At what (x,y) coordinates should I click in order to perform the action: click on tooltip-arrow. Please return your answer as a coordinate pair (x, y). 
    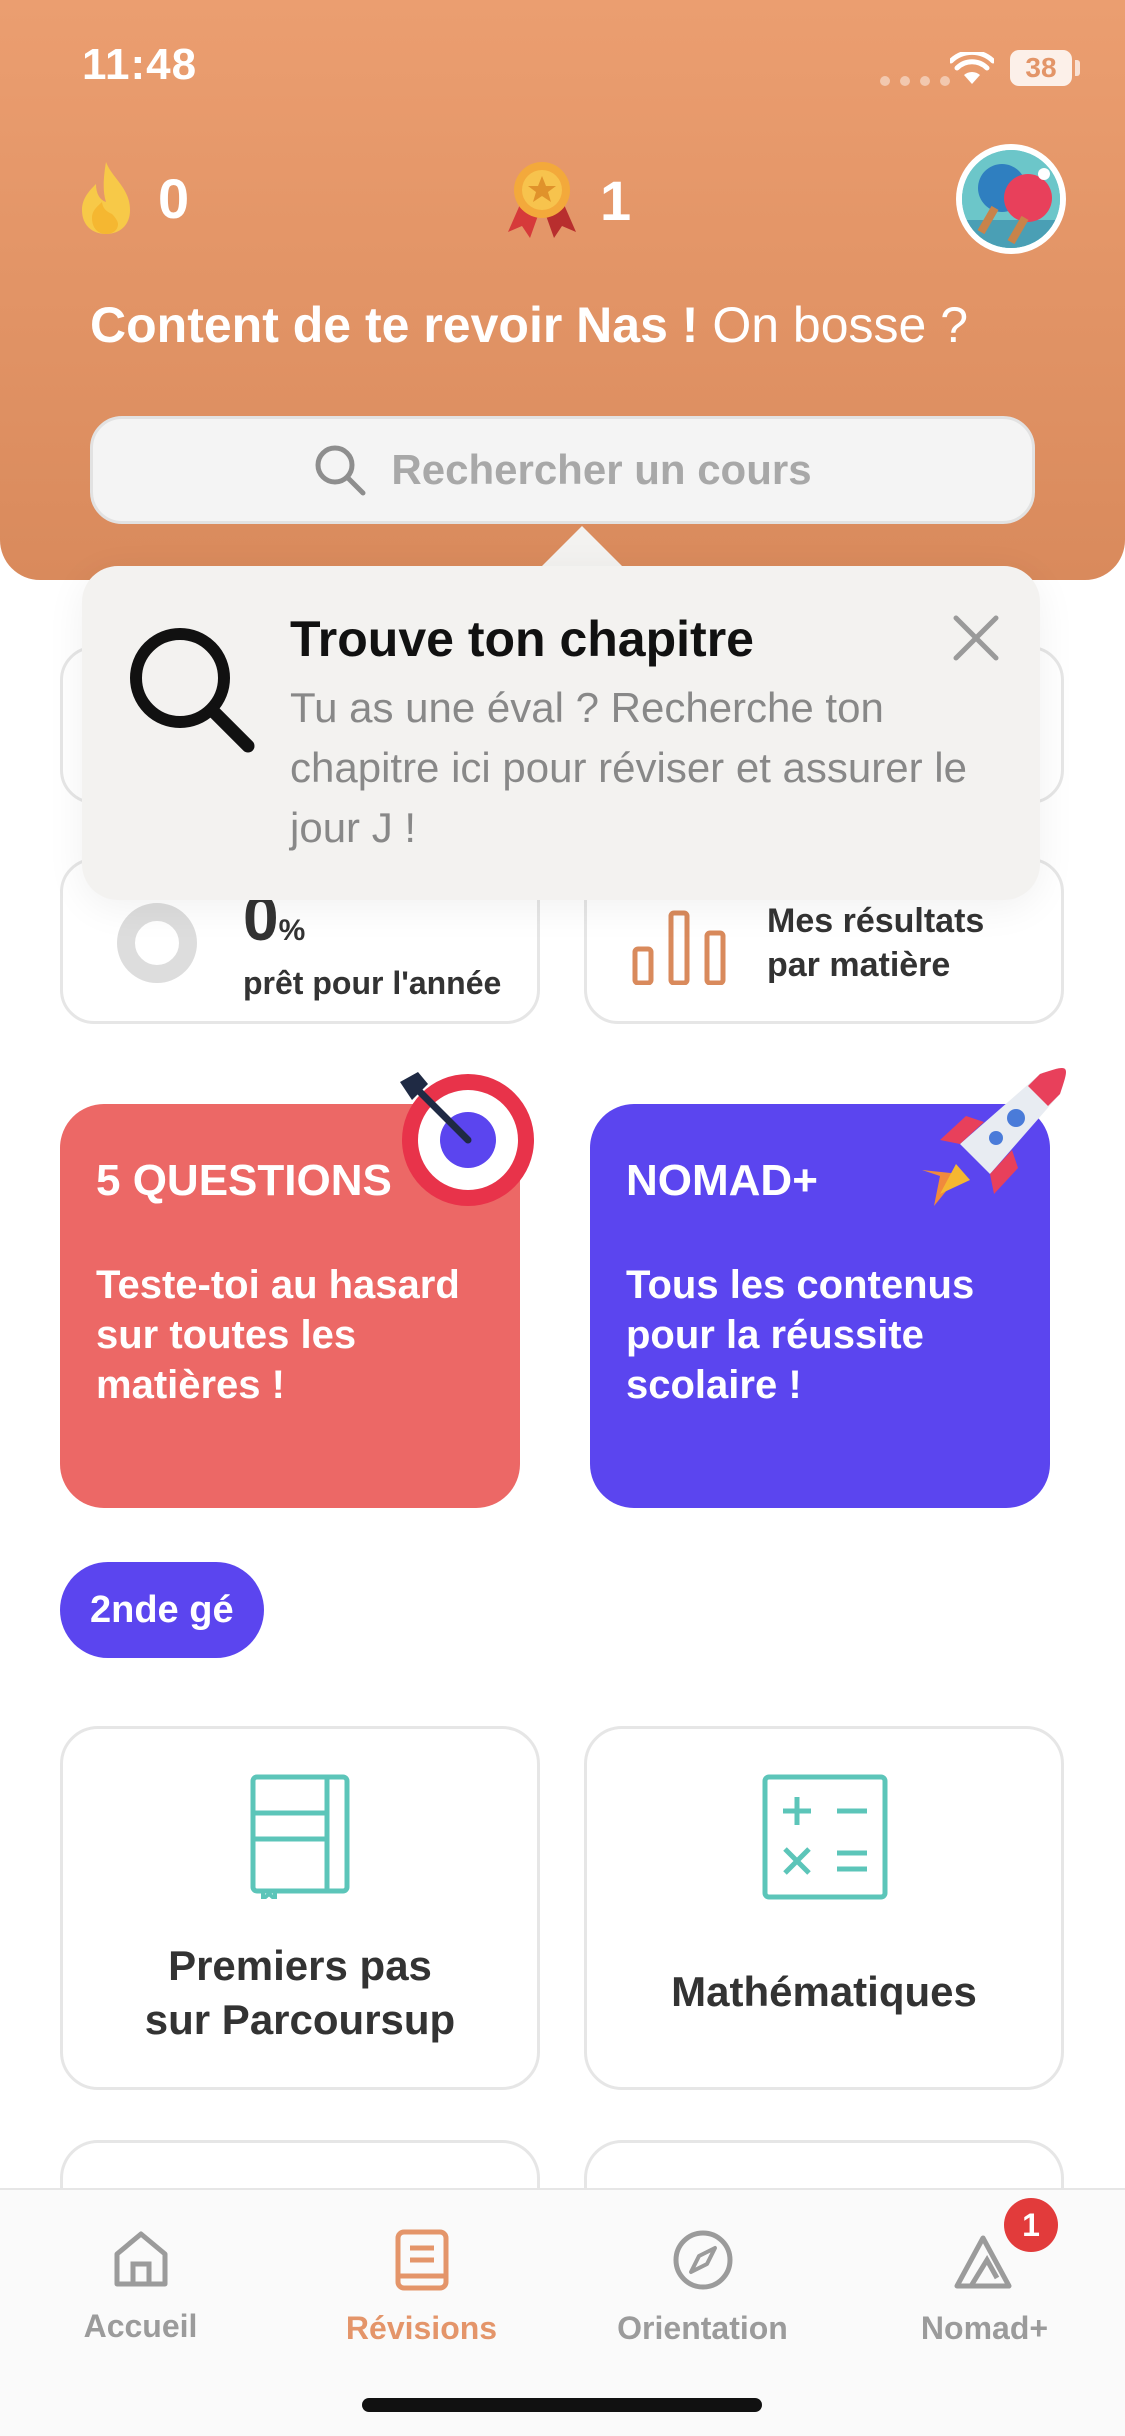
    Looking at the image, I should click on (582, 547).